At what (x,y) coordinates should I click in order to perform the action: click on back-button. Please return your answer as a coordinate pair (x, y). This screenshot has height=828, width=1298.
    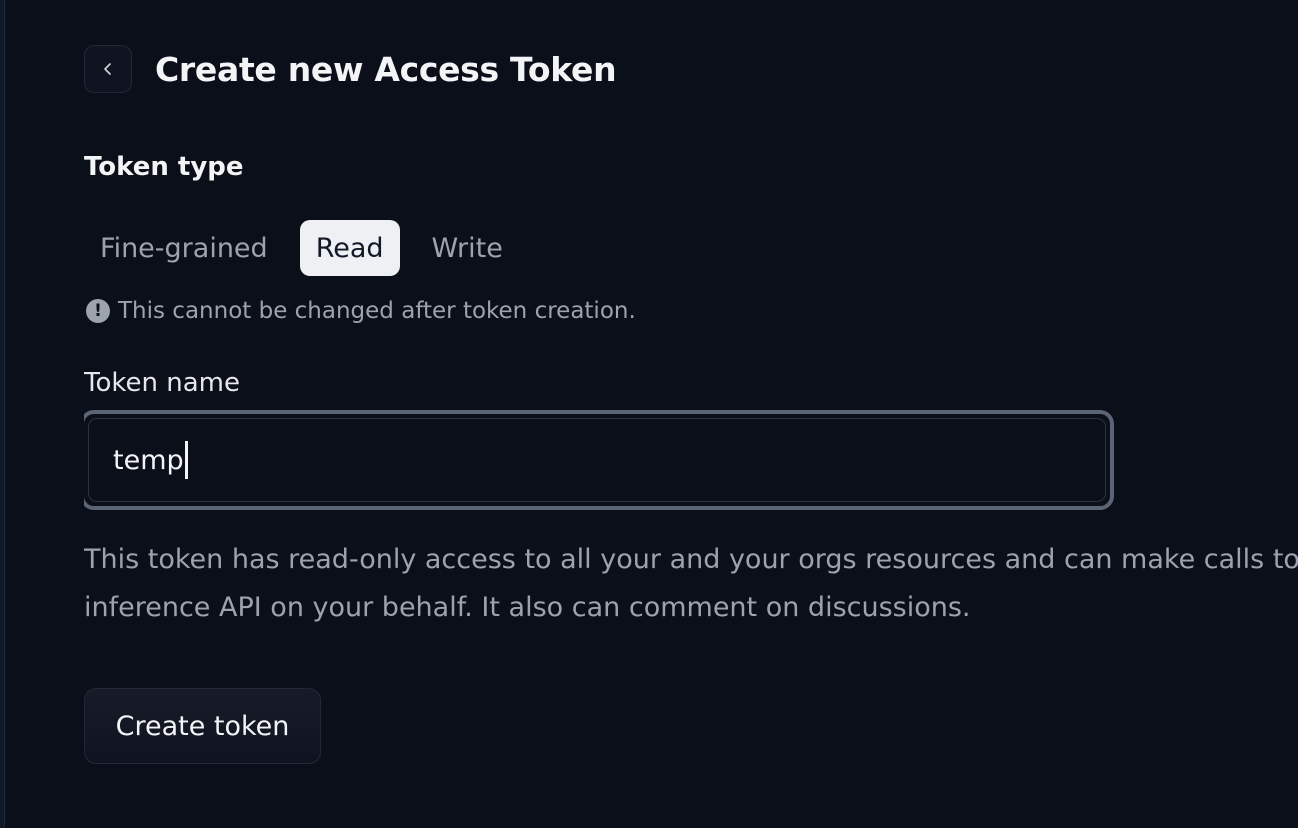
    Looking at the image, I should click on (108, 69).